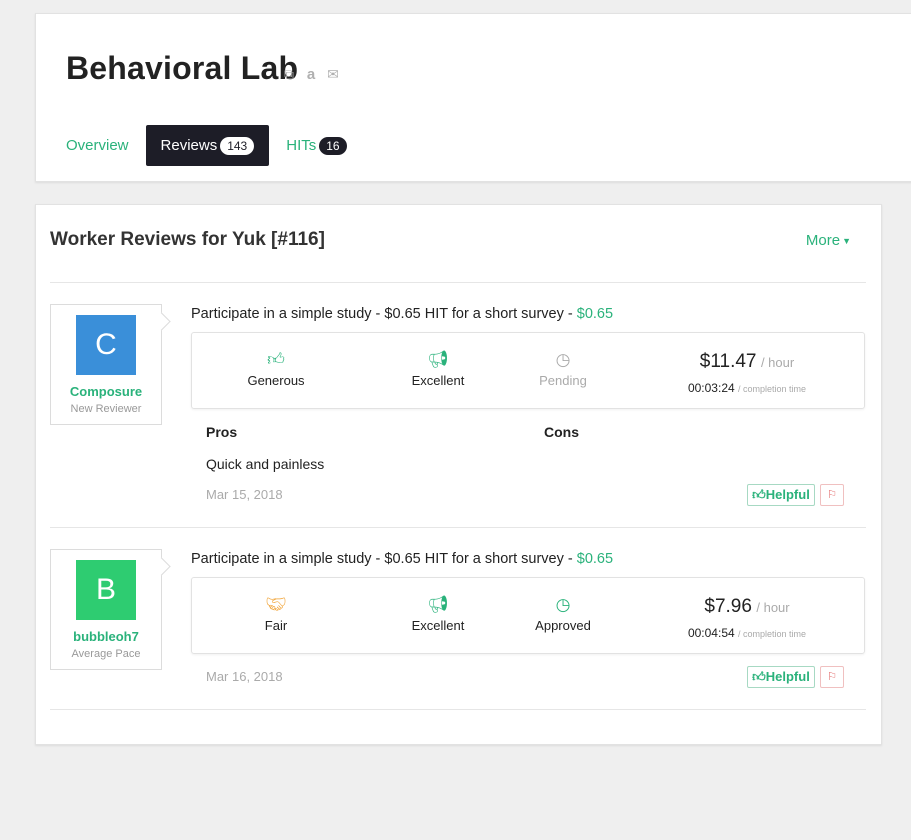  I want to click on completion-time-value: 00:04:54, so click(711, 633).